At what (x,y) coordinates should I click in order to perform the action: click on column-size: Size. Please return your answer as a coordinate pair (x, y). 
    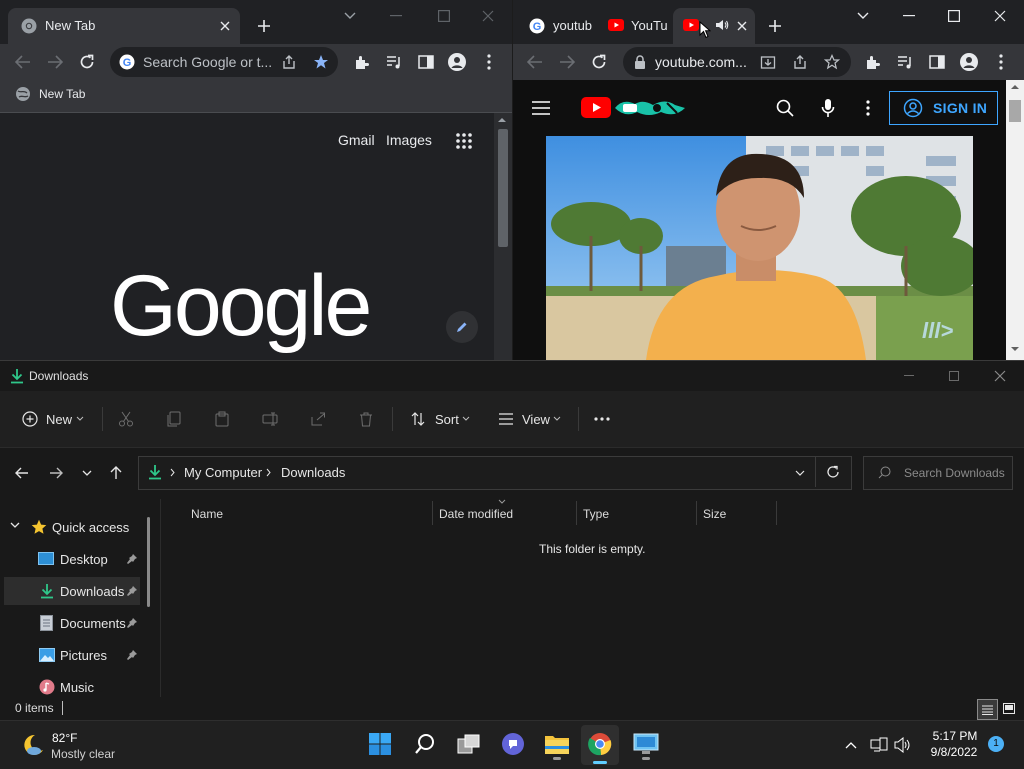
    Looking at the image, I should click on (714, 514).